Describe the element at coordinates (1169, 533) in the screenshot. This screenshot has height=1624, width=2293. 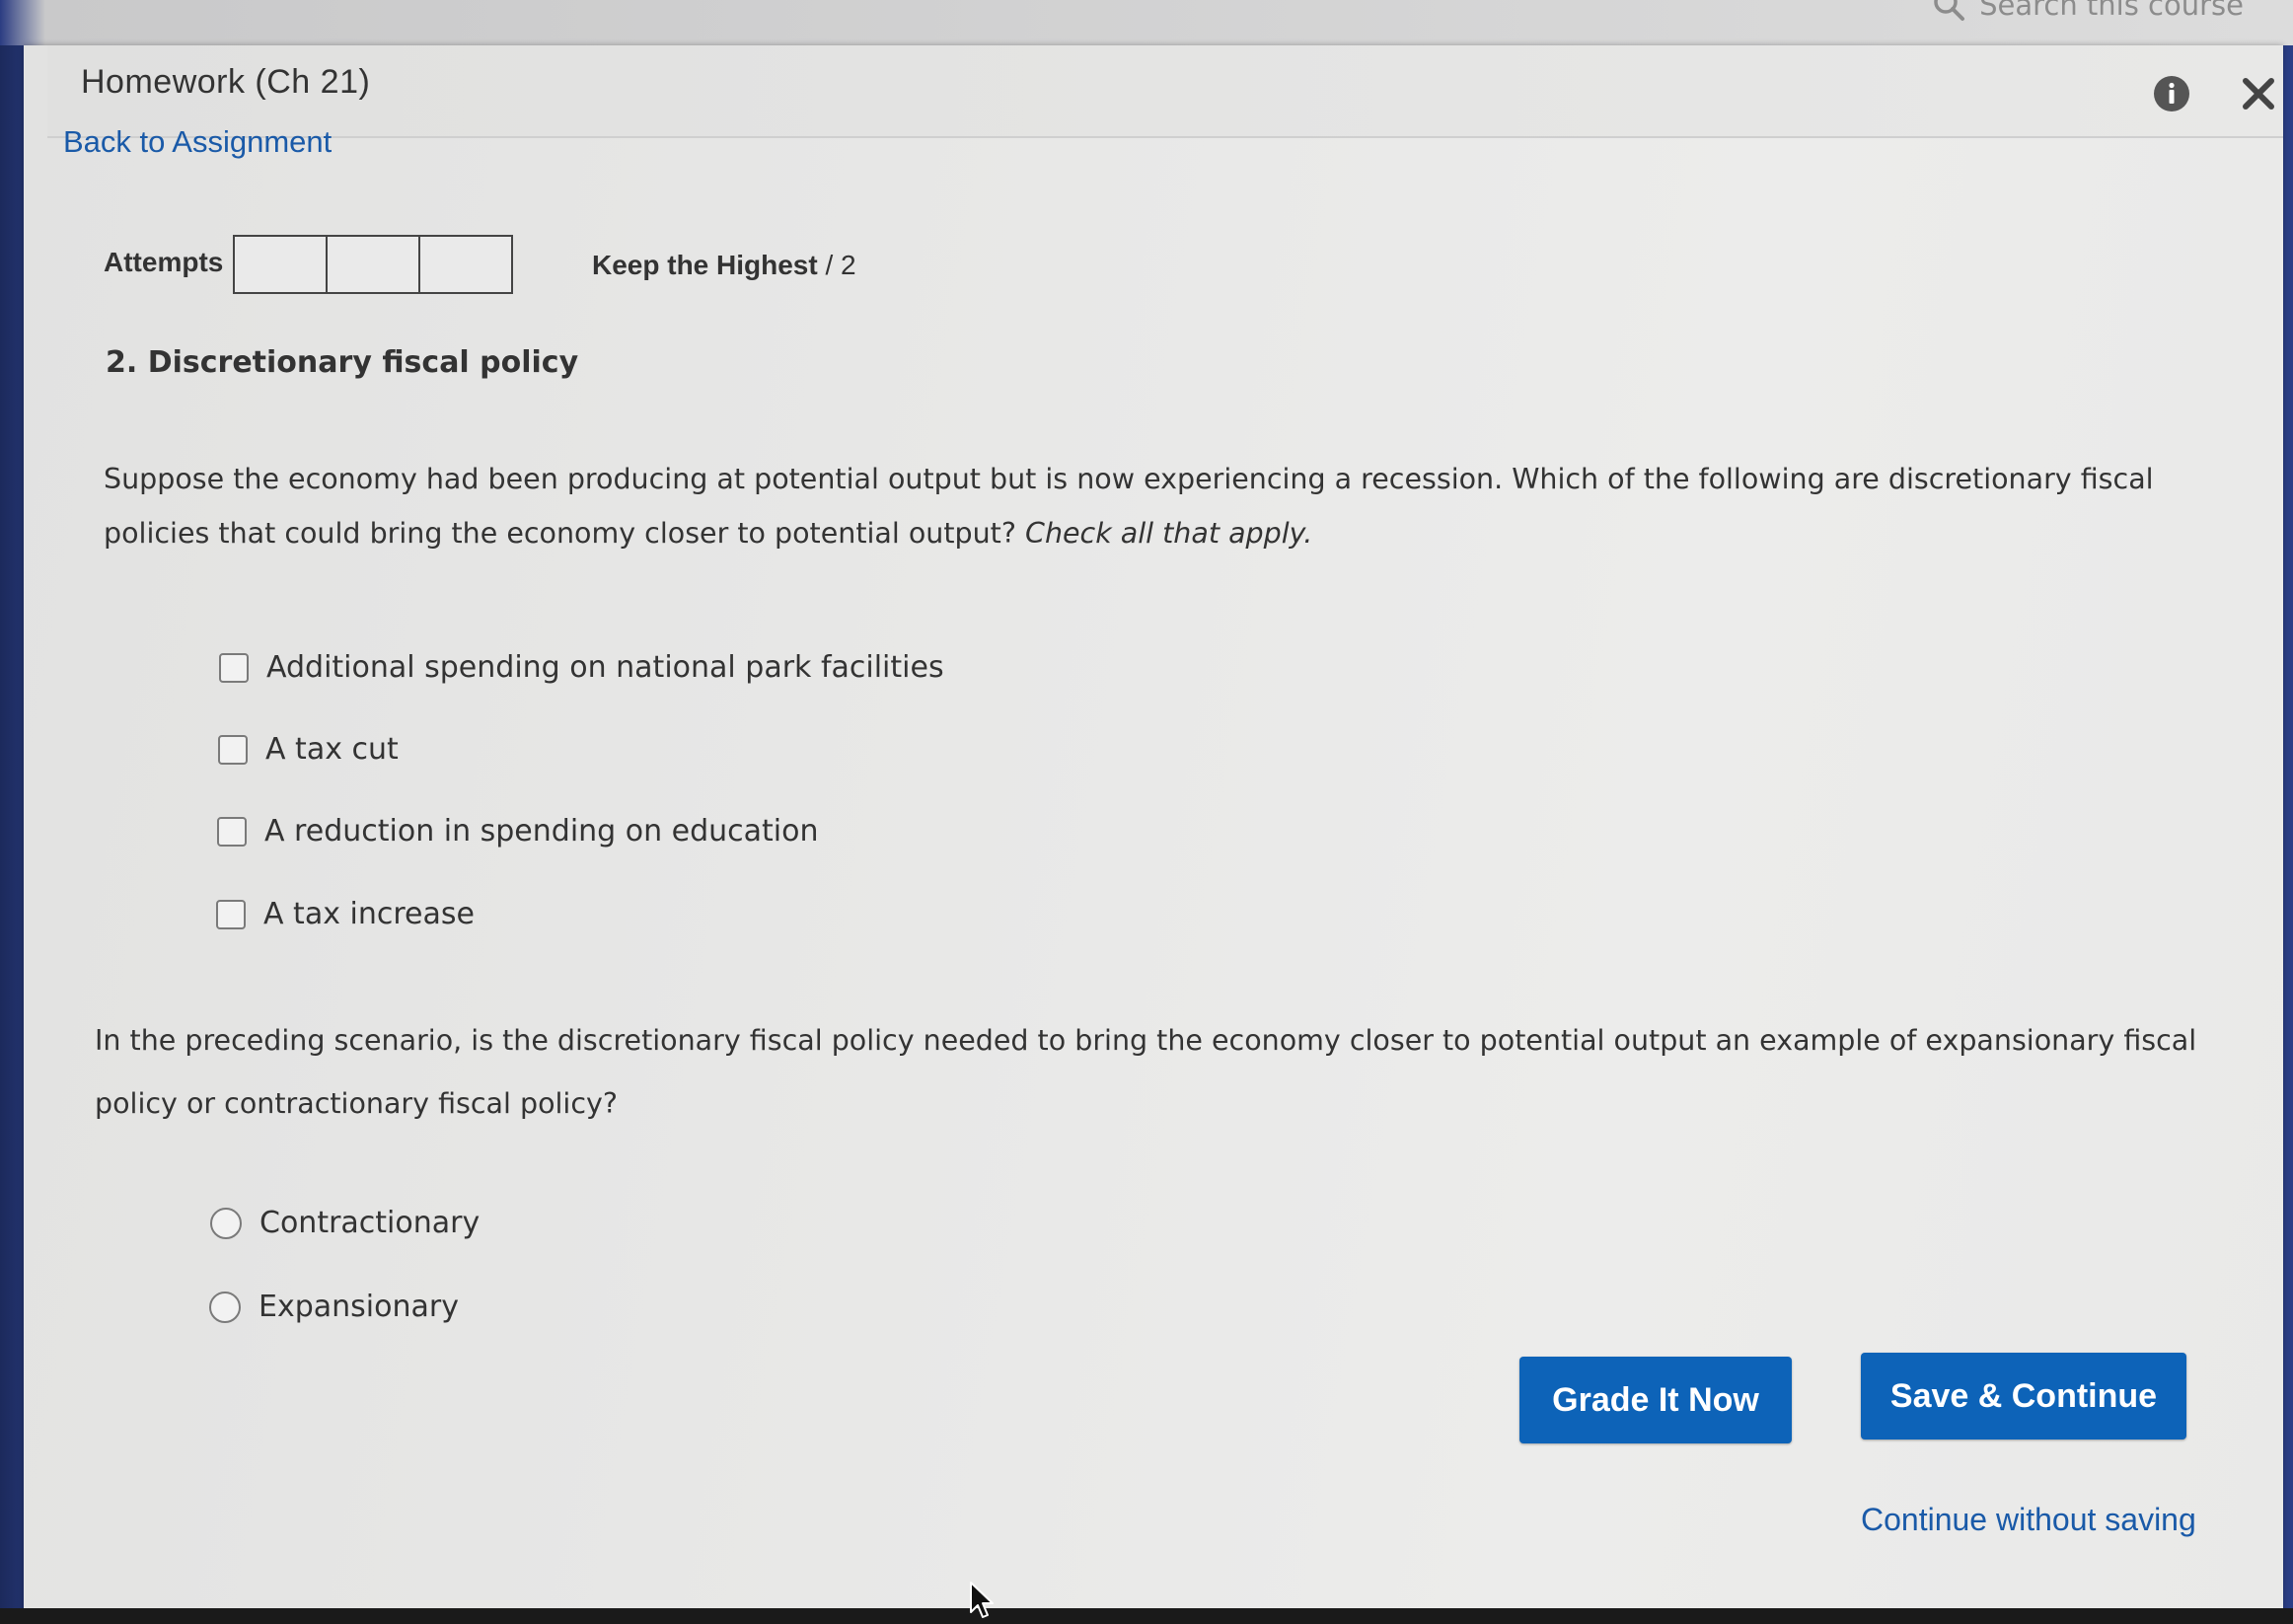
I see `question-instruction: Check all that apply.` at that location.